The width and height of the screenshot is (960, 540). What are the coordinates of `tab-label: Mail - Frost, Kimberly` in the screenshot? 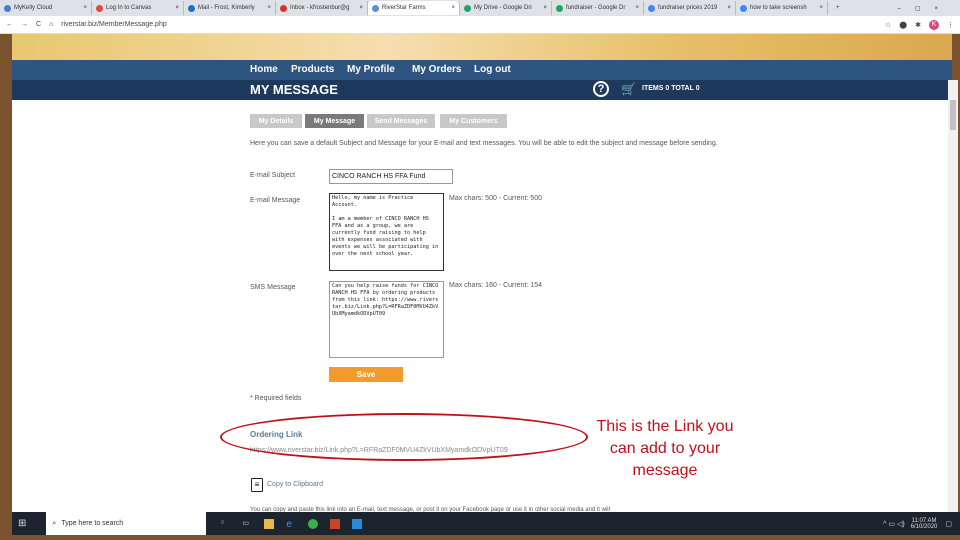 It's located at (226, 8).